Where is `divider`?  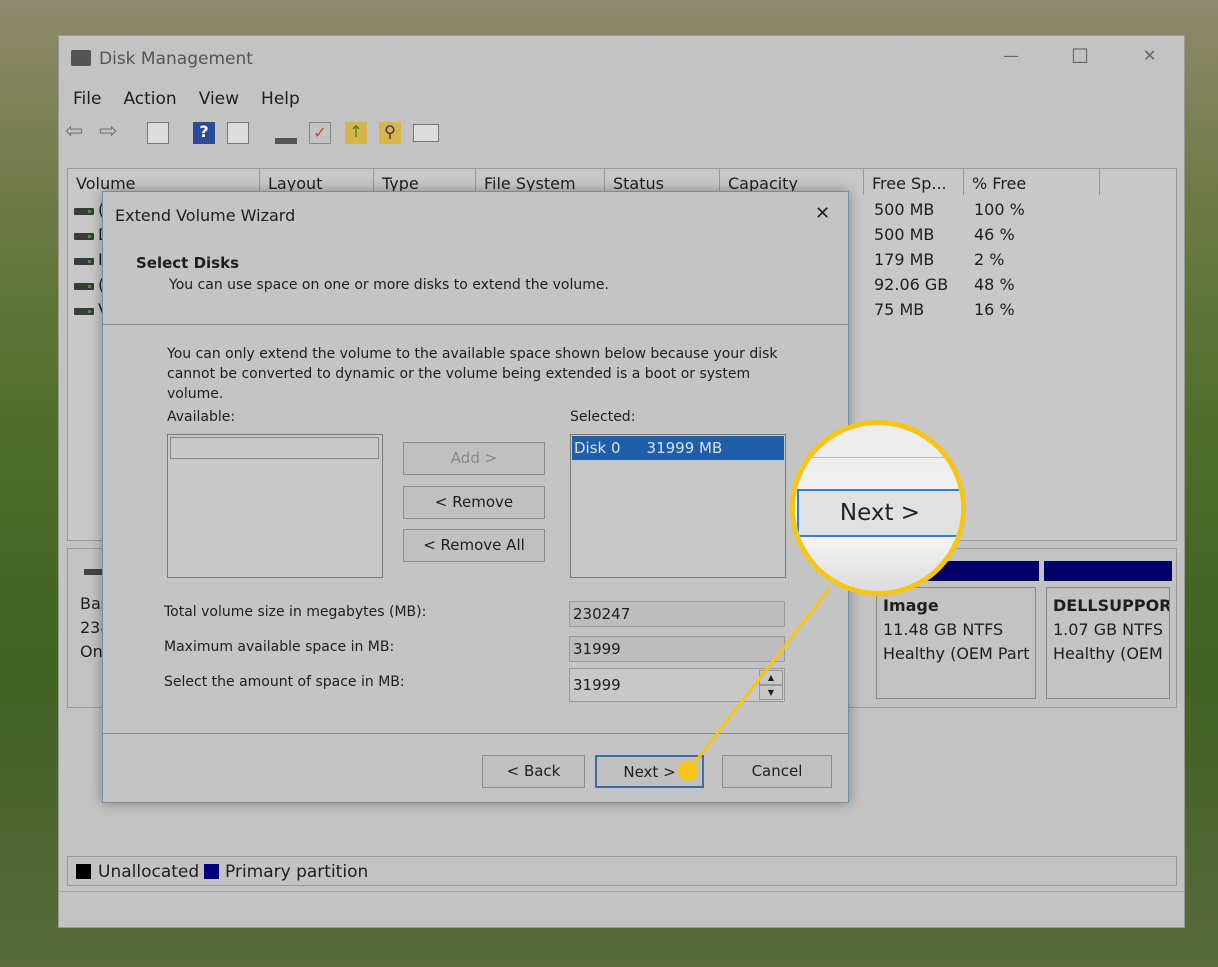 divider is located at coordinates (878, 457).